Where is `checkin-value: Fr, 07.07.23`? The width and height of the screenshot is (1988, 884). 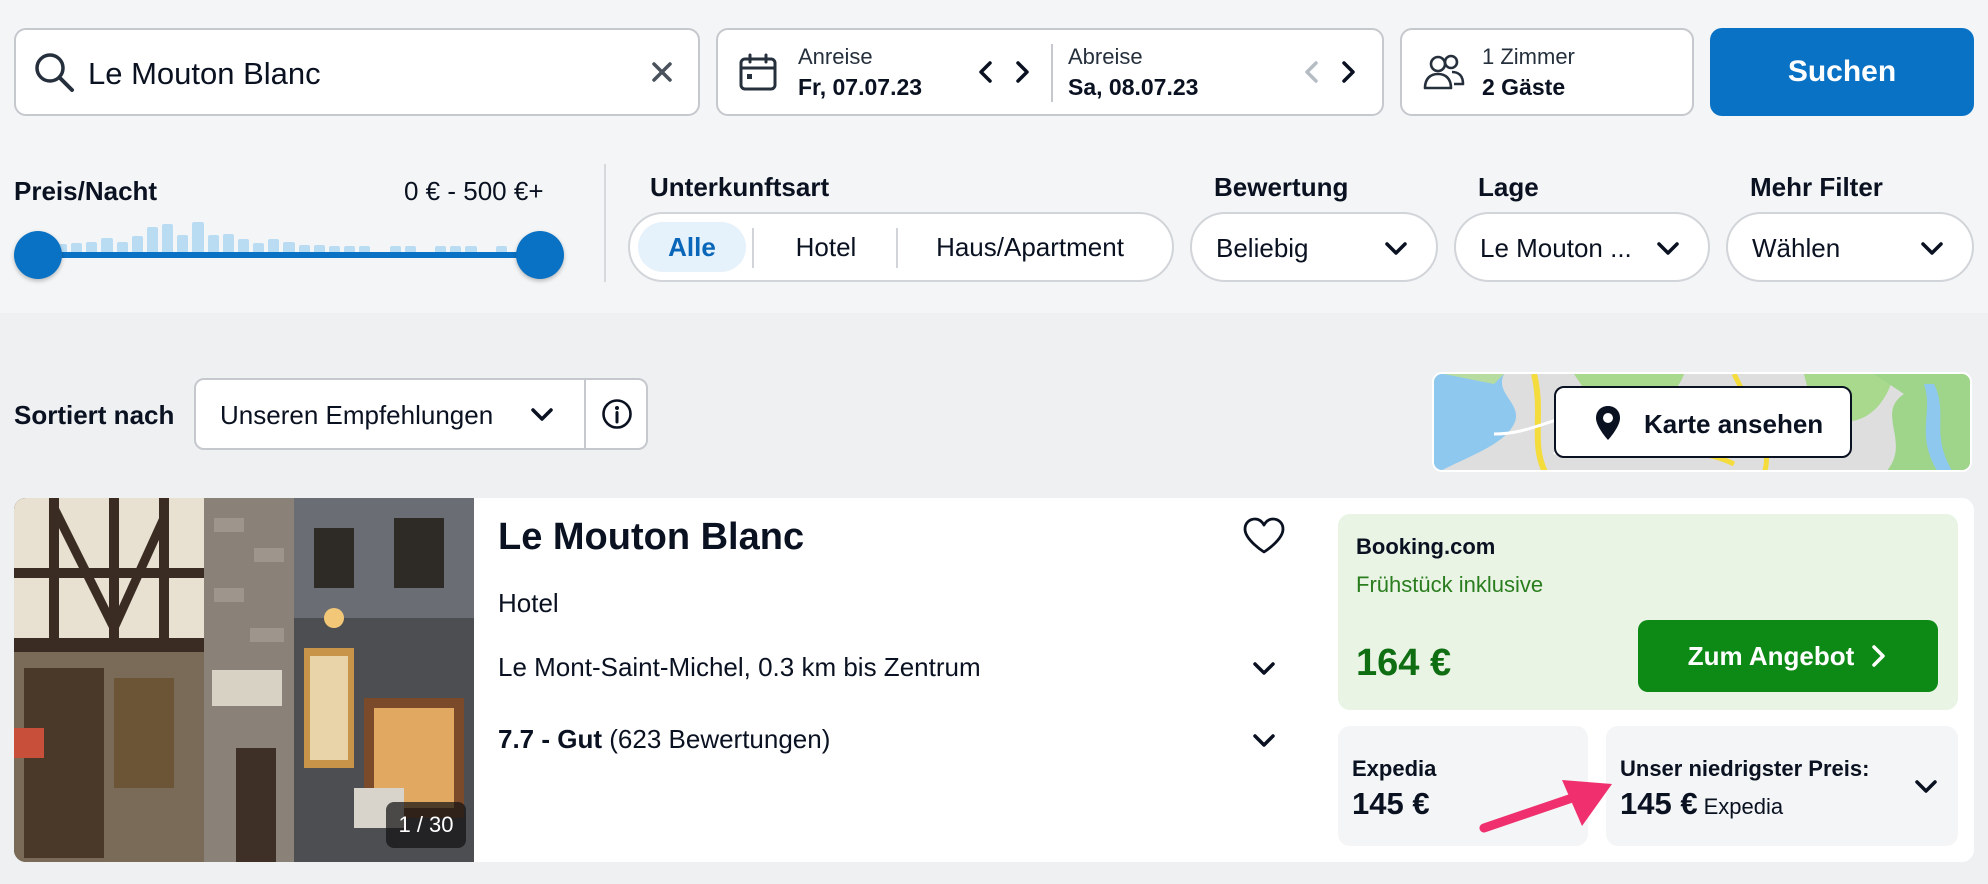
checkin-value: Fr, 07.07.23 is located at coordinates (860, 87).